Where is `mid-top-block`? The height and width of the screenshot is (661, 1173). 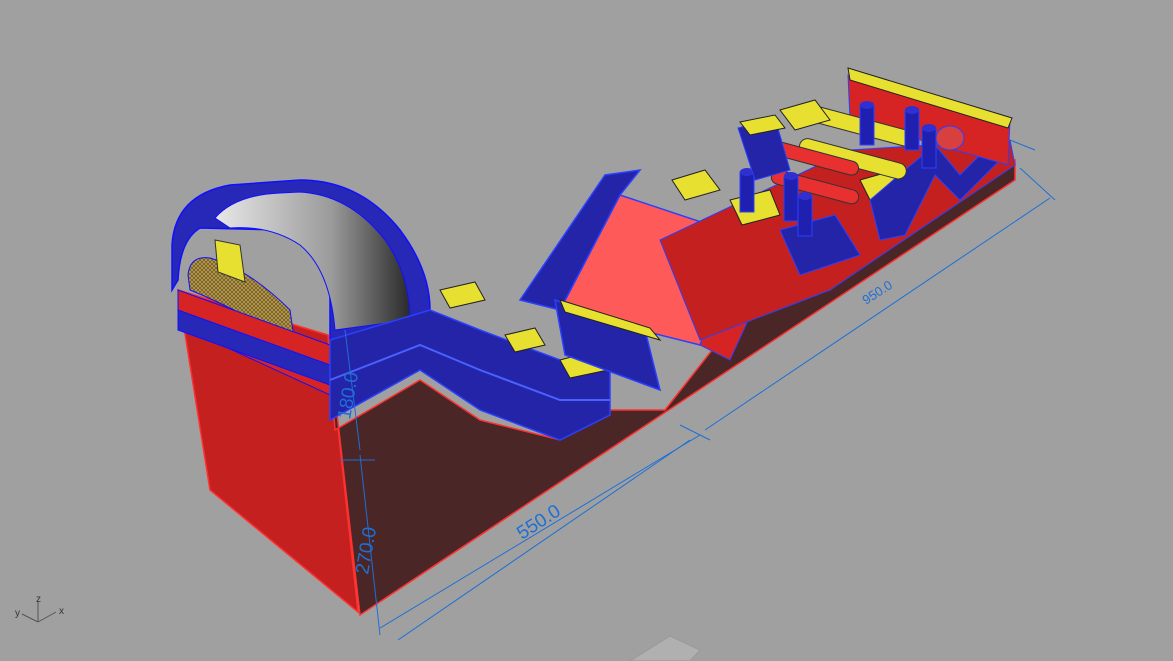
mid-top-block is located at coordinates (805, 115).